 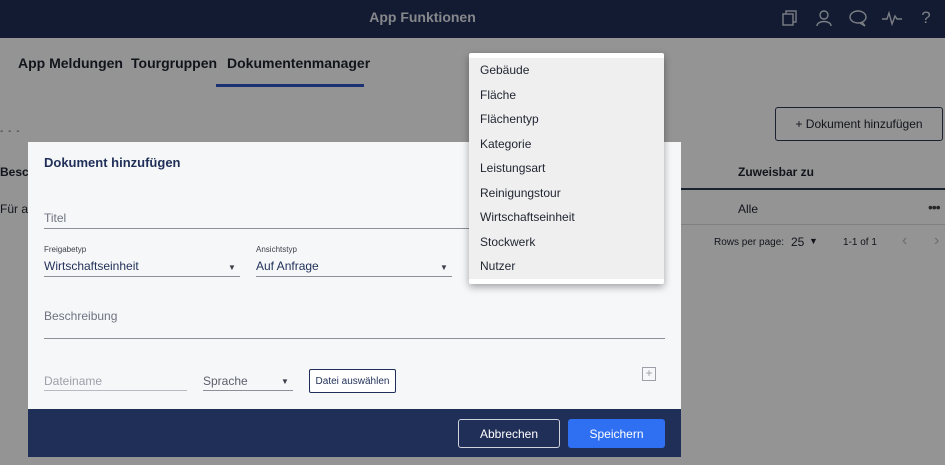 I want to click on menu-item-wirtschaftseinheit: Wirtschaftseinheit, so click(x=566, y=217).